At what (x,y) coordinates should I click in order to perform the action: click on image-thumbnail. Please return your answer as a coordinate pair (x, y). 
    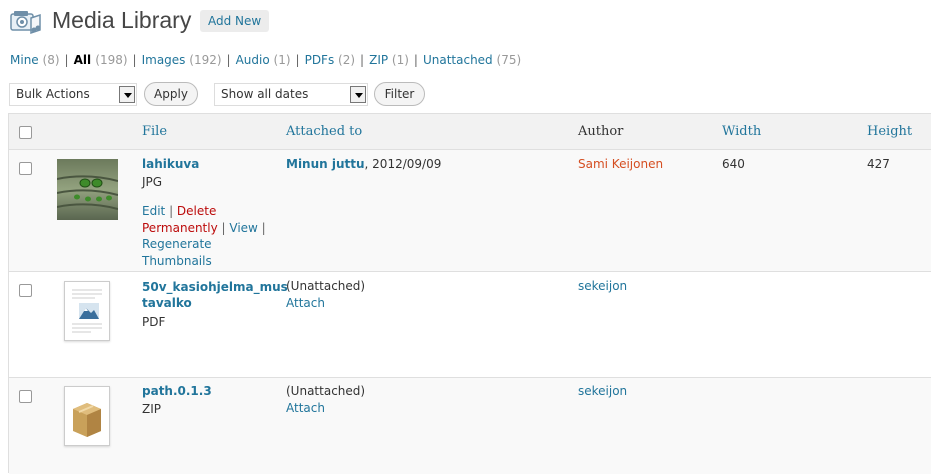
    Looking at the image, I should click on (87, 189).